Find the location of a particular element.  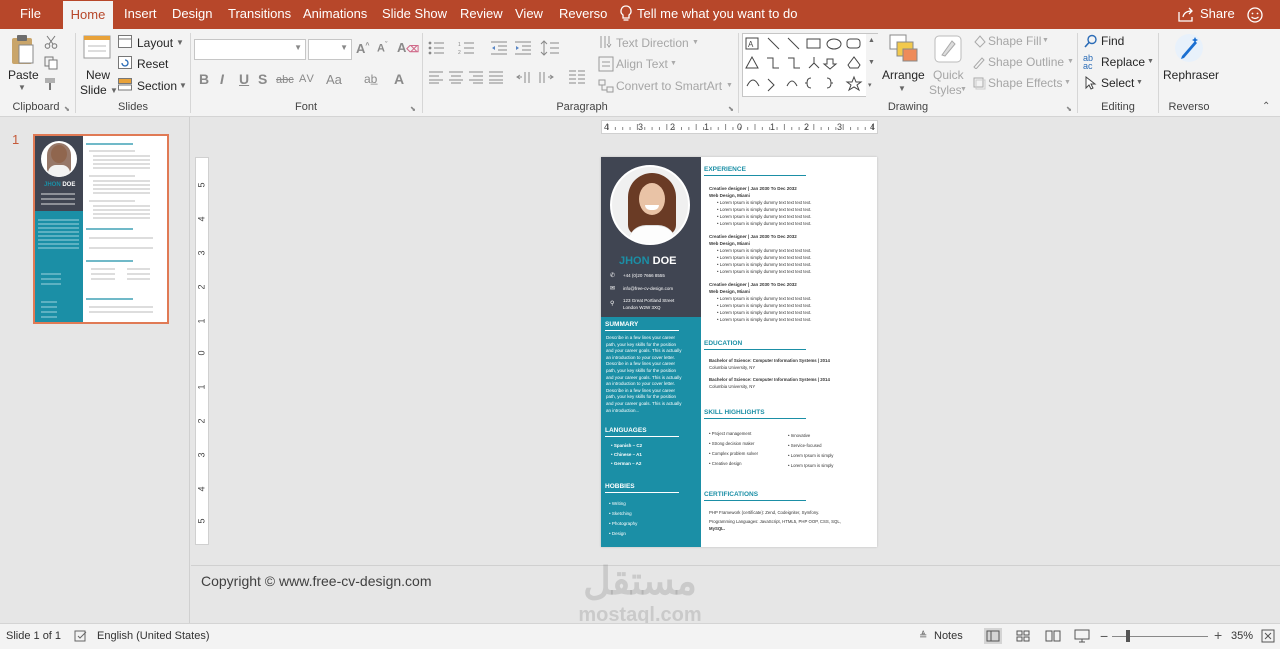

align-center-icon is located at coordinates (456, 79).